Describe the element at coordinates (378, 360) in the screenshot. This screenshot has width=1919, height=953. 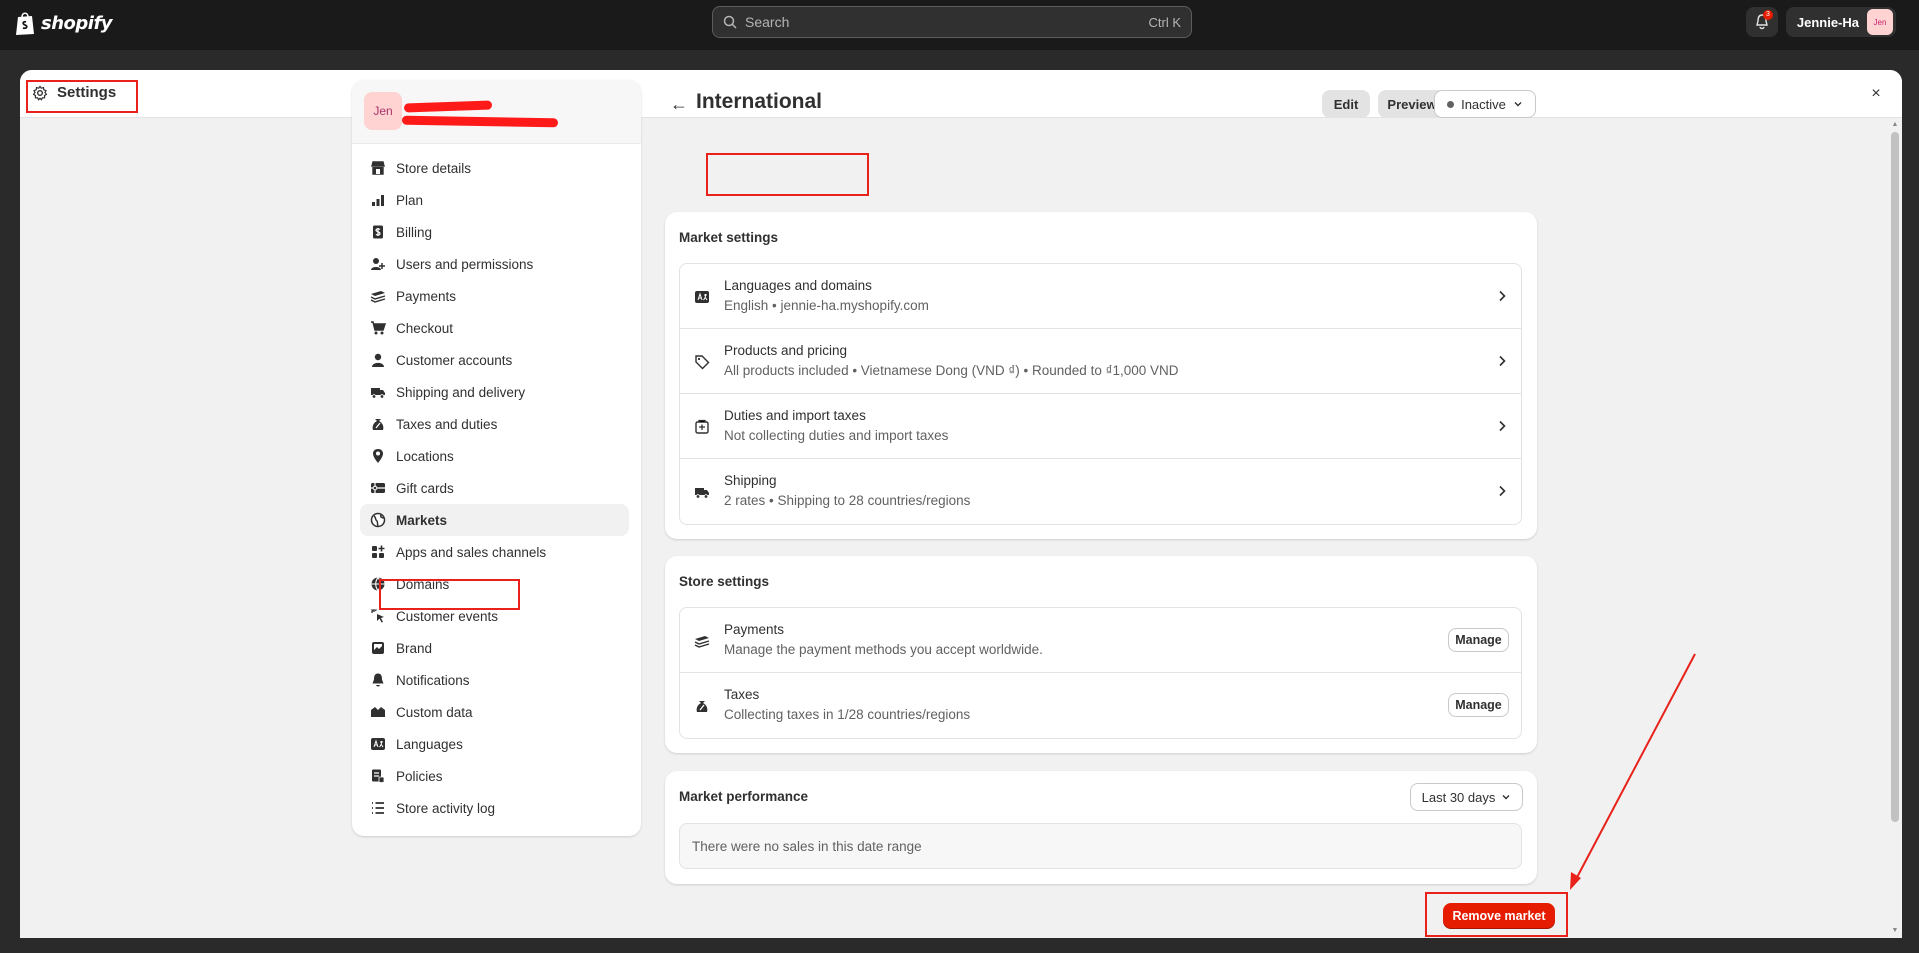
I see `person-icon` at that location.